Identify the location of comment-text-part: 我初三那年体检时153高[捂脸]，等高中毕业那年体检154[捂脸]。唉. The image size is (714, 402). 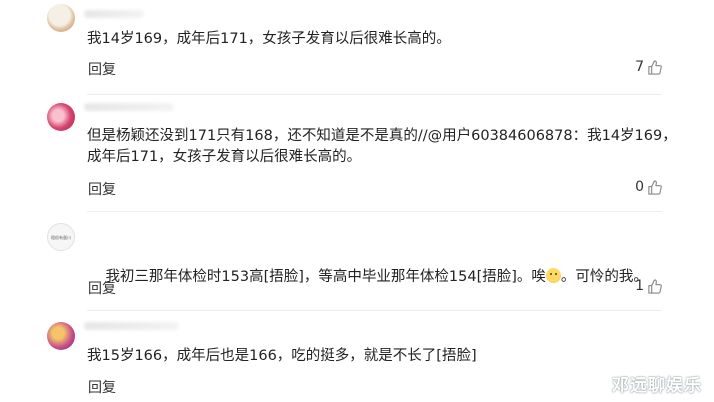
(325, 277).